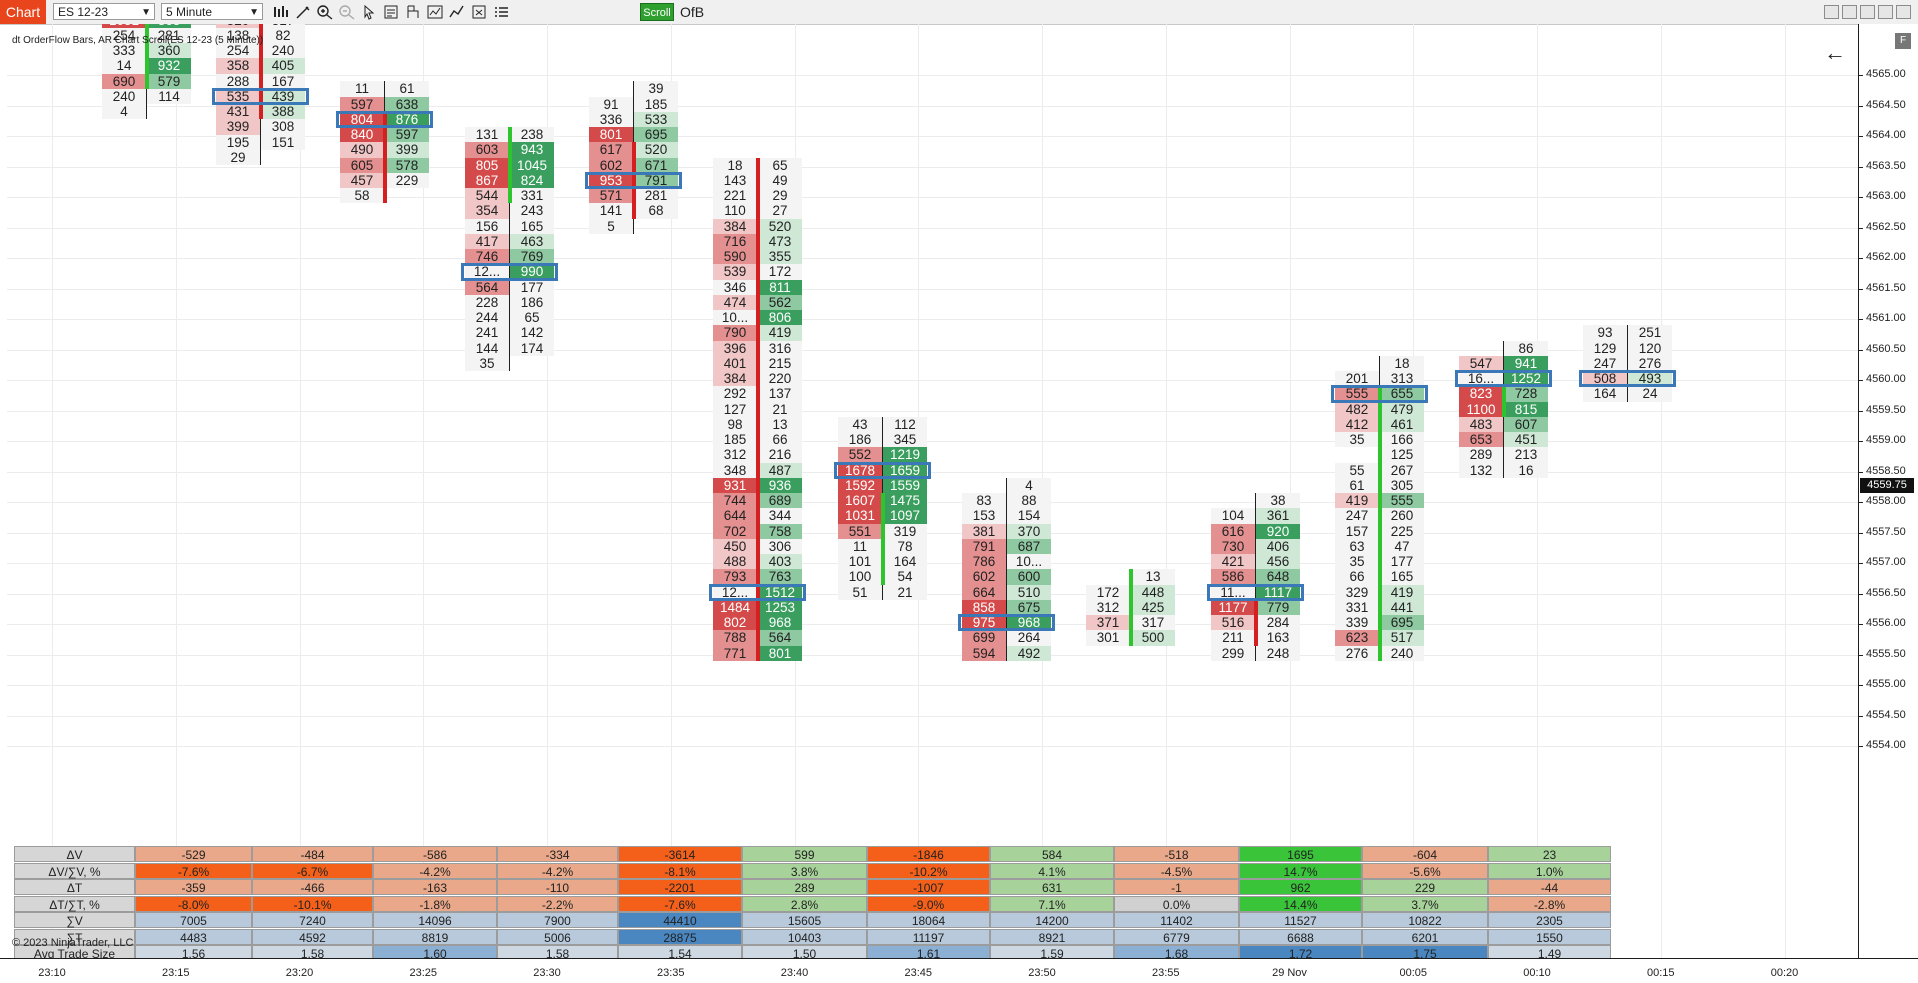  What do you see at coordinates (1867, 12) in the screenshot?
I see `minimize-button` at bounding box center [1867, 12].